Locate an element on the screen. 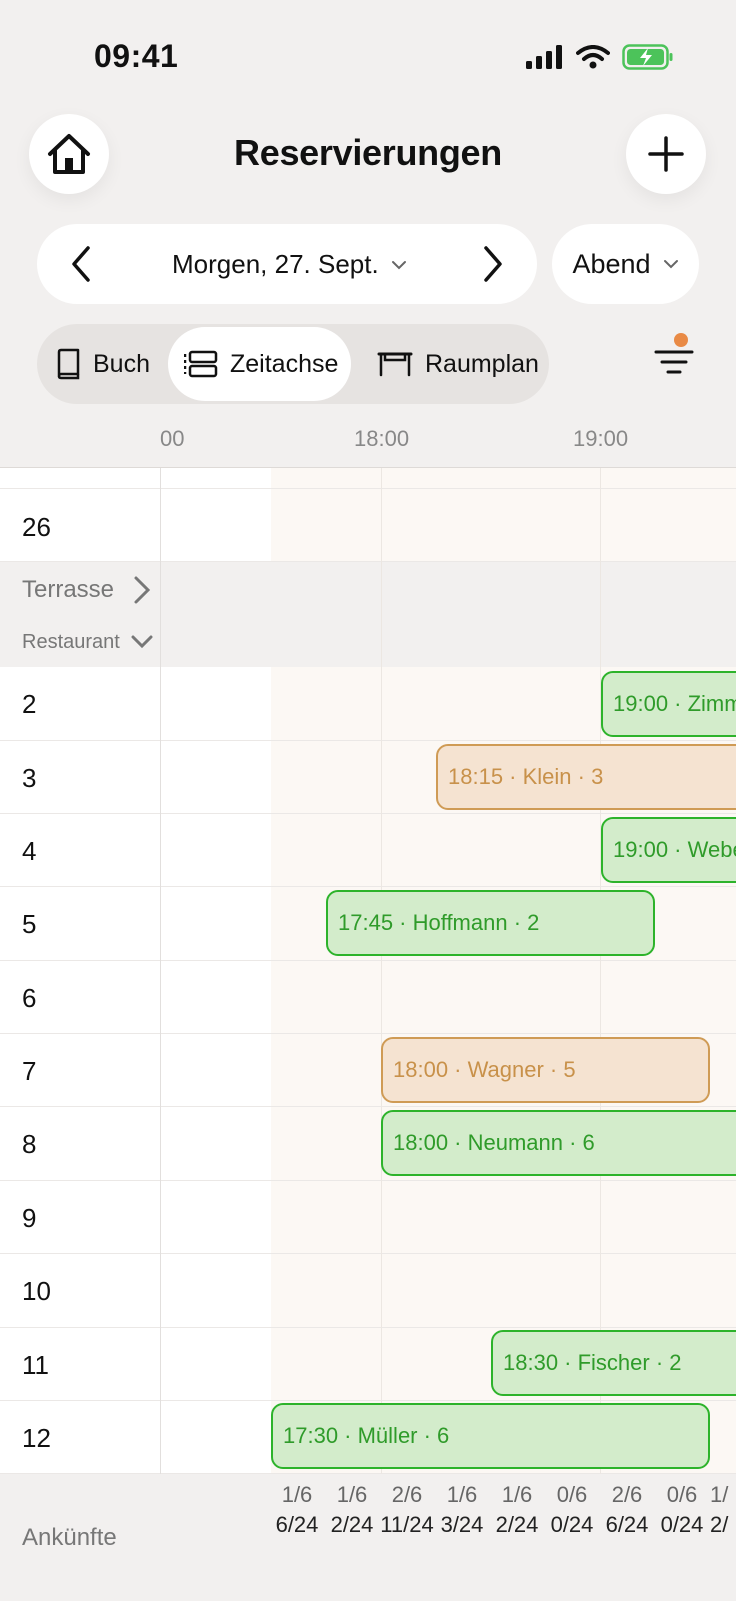 The width and height of the screenshot is (736, 1601). shift-dropdown: Abend is located at coordinates (625, 264).